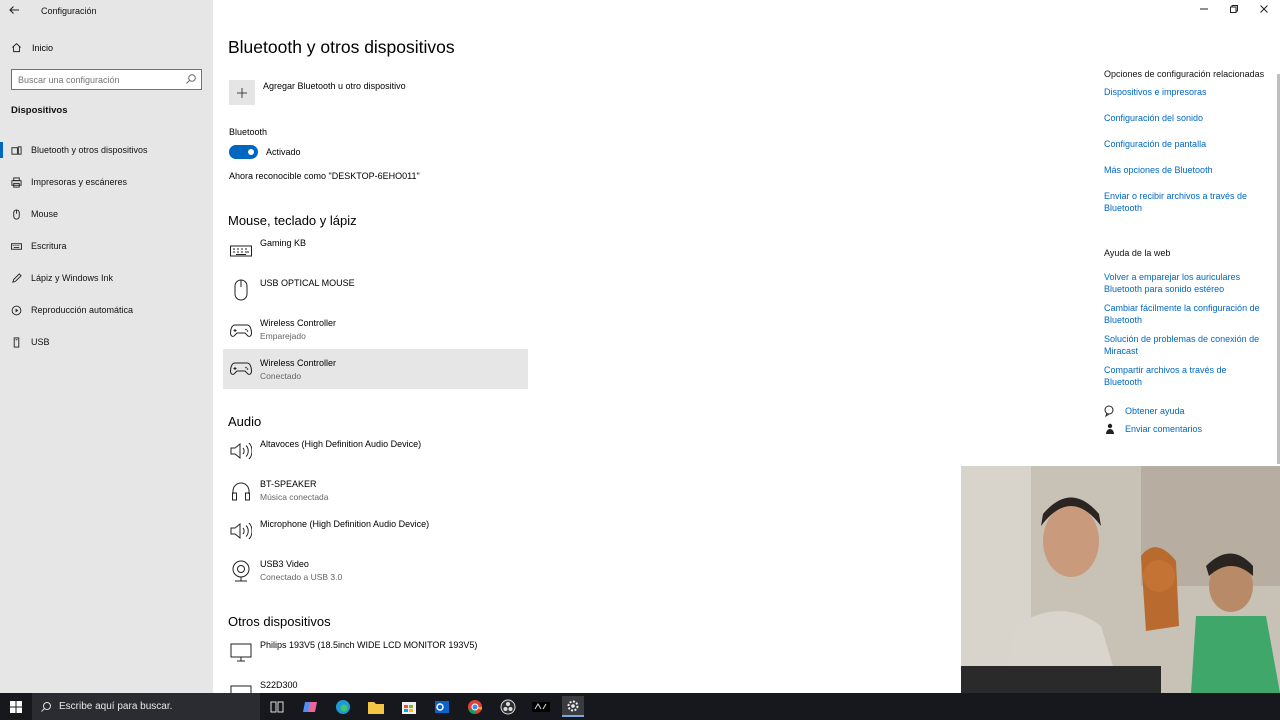 Image resolution: width=1280 pixels, height=720 pixels. I want to click on bluetooth-toggle, so click(243, 152).